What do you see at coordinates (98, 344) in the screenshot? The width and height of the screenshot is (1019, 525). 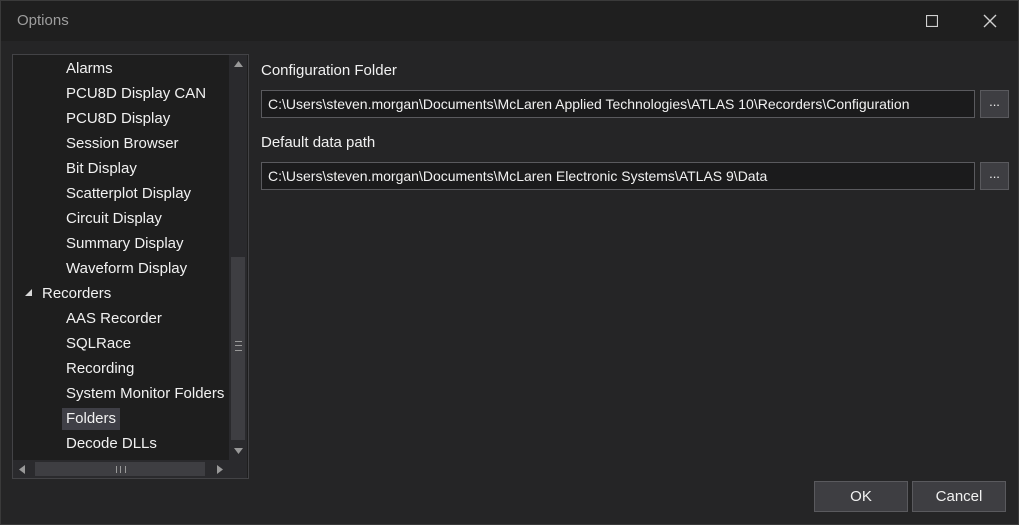 I see `tree-item: SQLRace` at bounding box center [98, 344].